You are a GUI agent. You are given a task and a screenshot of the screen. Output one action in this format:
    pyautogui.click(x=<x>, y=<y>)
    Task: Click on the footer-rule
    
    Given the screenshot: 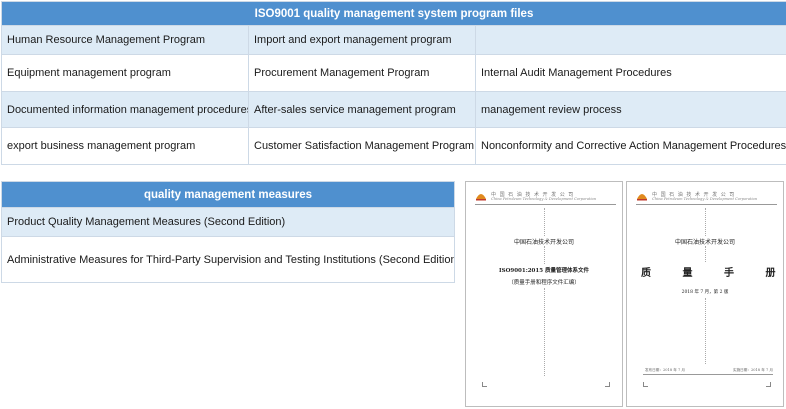 What is the action you would take?
    pyautogui.click(x=708, y=374)
    